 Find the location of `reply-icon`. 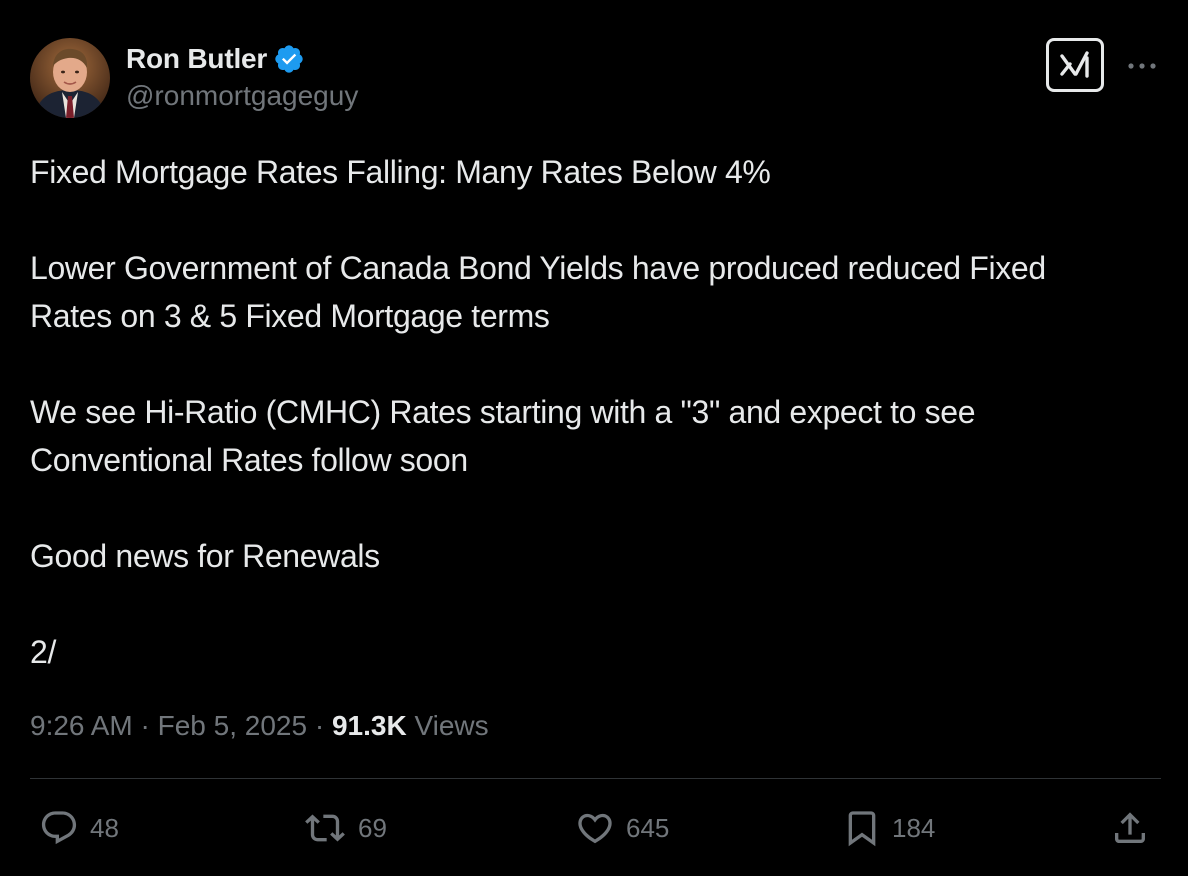

reply-icon is located at coordinates (59, 828).